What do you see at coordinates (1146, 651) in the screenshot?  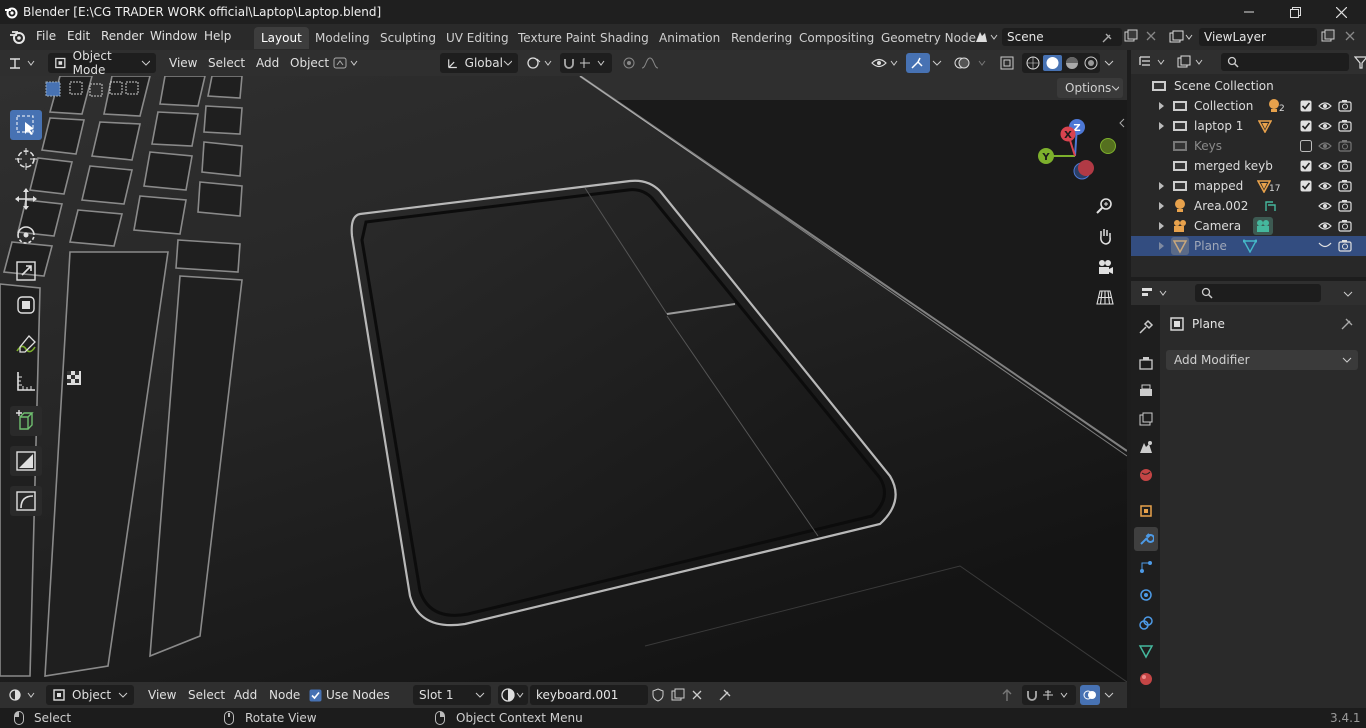 I see `tab-data` at bounding box center [1146, 651].